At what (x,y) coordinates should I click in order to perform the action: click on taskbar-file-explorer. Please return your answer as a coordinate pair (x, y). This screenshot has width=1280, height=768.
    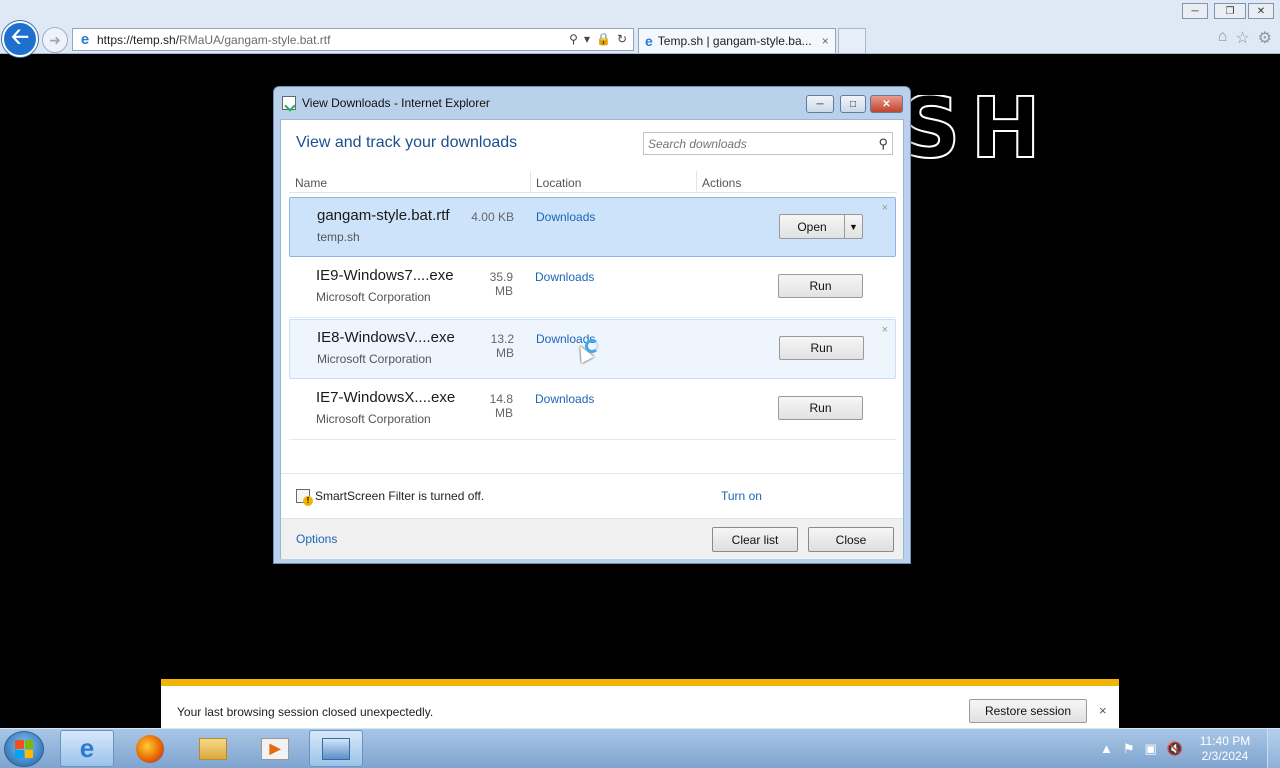
    Looking at the image, I should click on (213, 748).